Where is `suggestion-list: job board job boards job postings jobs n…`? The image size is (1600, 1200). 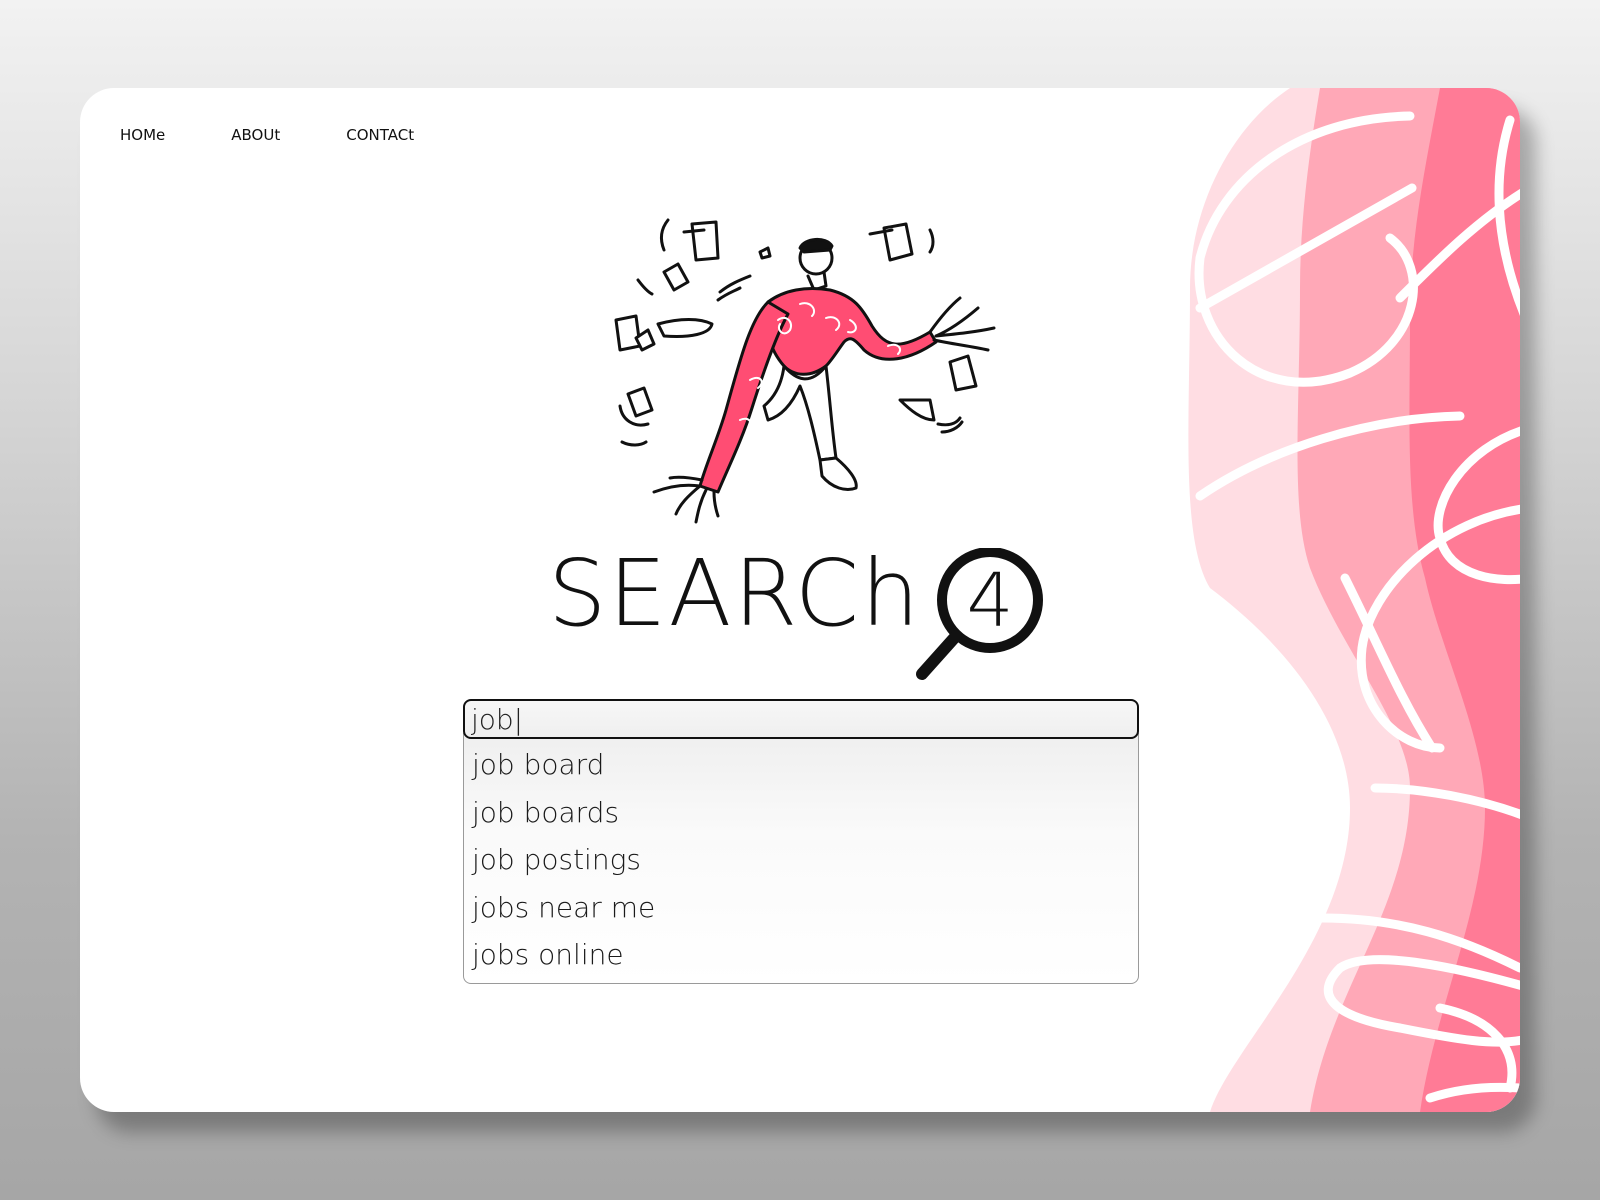
suggestion-list: job board job boards job postings jobs n… is located at coordinates (801, 858).